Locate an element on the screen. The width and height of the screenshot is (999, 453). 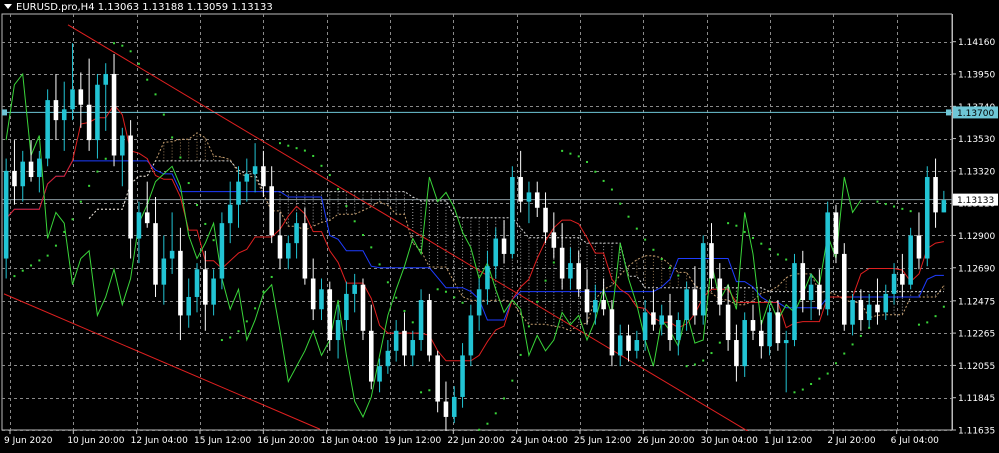
dropdown-triangle-icon is located at coordinates (8, 6).